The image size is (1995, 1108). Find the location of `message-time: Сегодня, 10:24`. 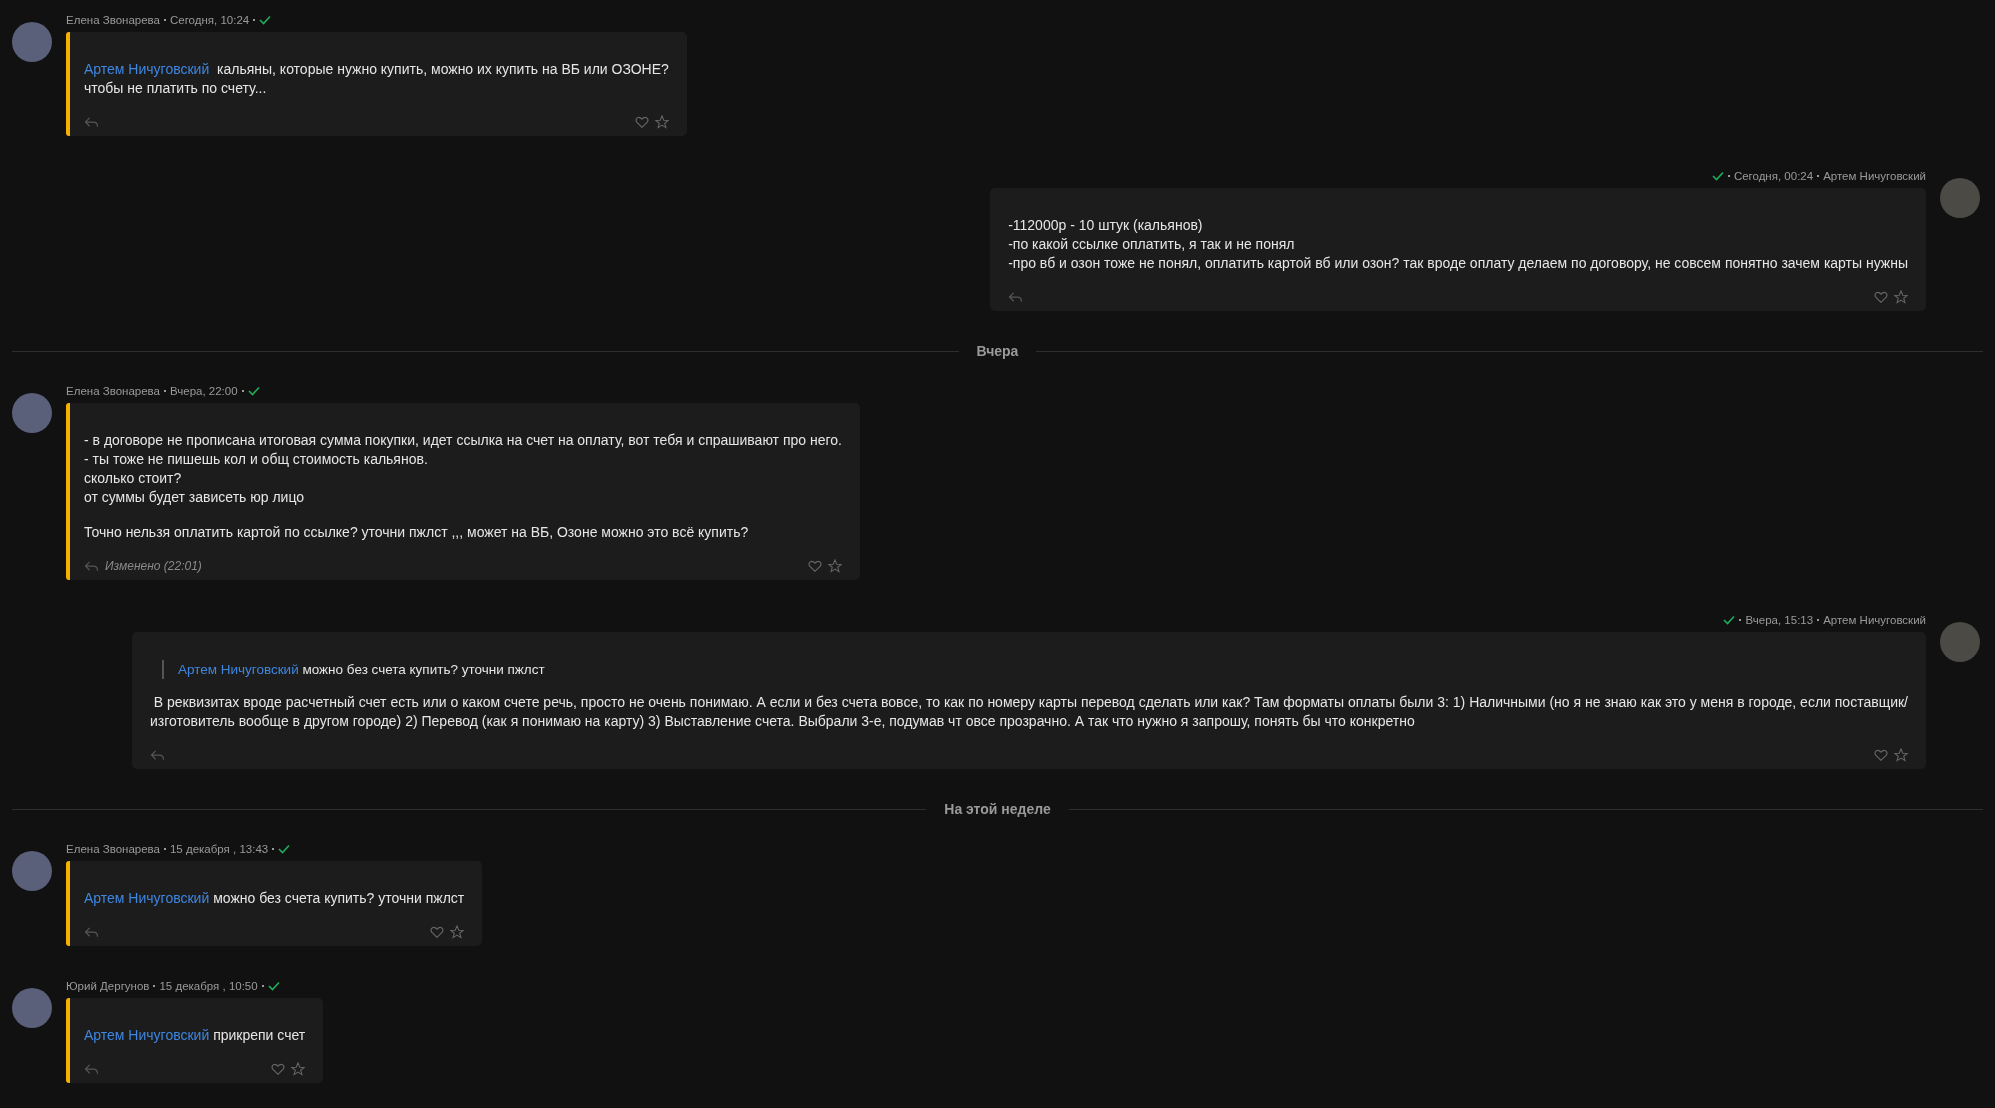

message-time: Сегодня, 10:24 is located at coordinates (209, 20).